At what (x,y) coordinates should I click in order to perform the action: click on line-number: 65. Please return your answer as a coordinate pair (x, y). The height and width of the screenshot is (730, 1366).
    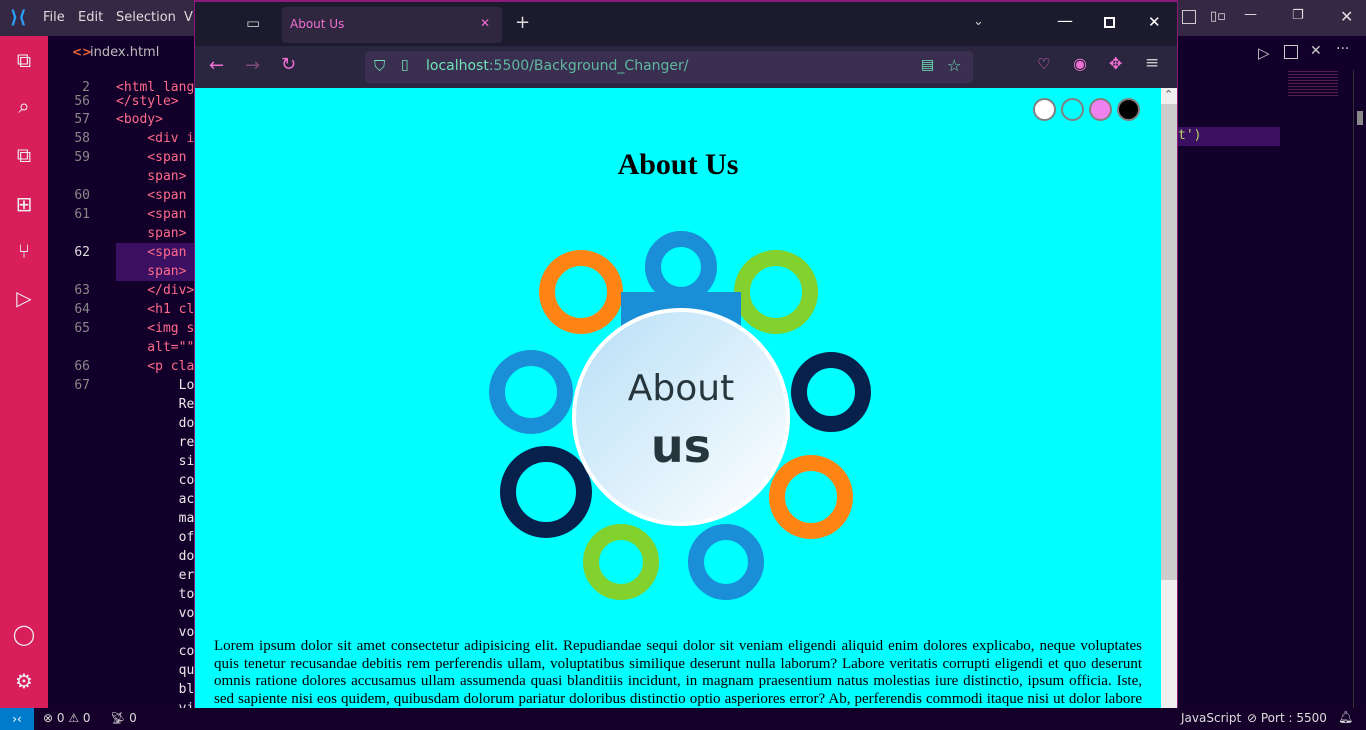
    Looking at the image, I should click on (82, 328).